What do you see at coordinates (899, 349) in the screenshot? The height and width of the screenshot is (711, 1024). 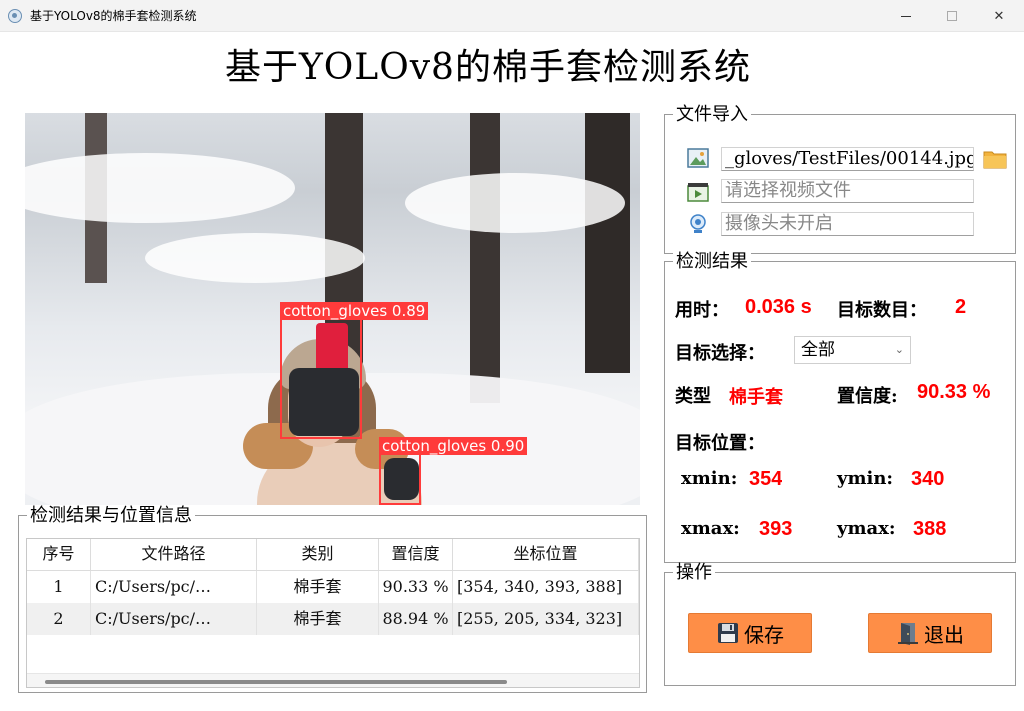 I see `chevron-down-icon: ⌄` at bounding box center [899, 349].